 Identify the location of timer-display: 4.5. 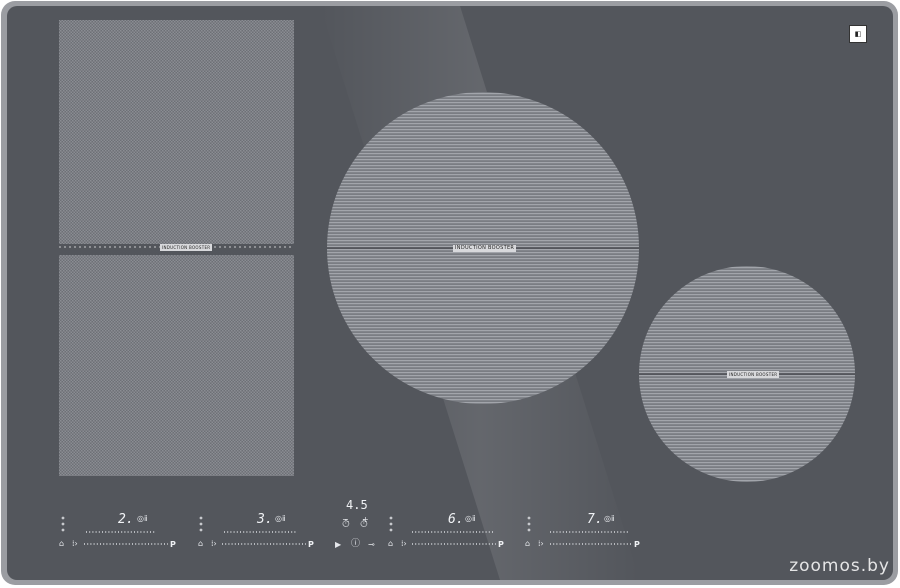
(357, 505).